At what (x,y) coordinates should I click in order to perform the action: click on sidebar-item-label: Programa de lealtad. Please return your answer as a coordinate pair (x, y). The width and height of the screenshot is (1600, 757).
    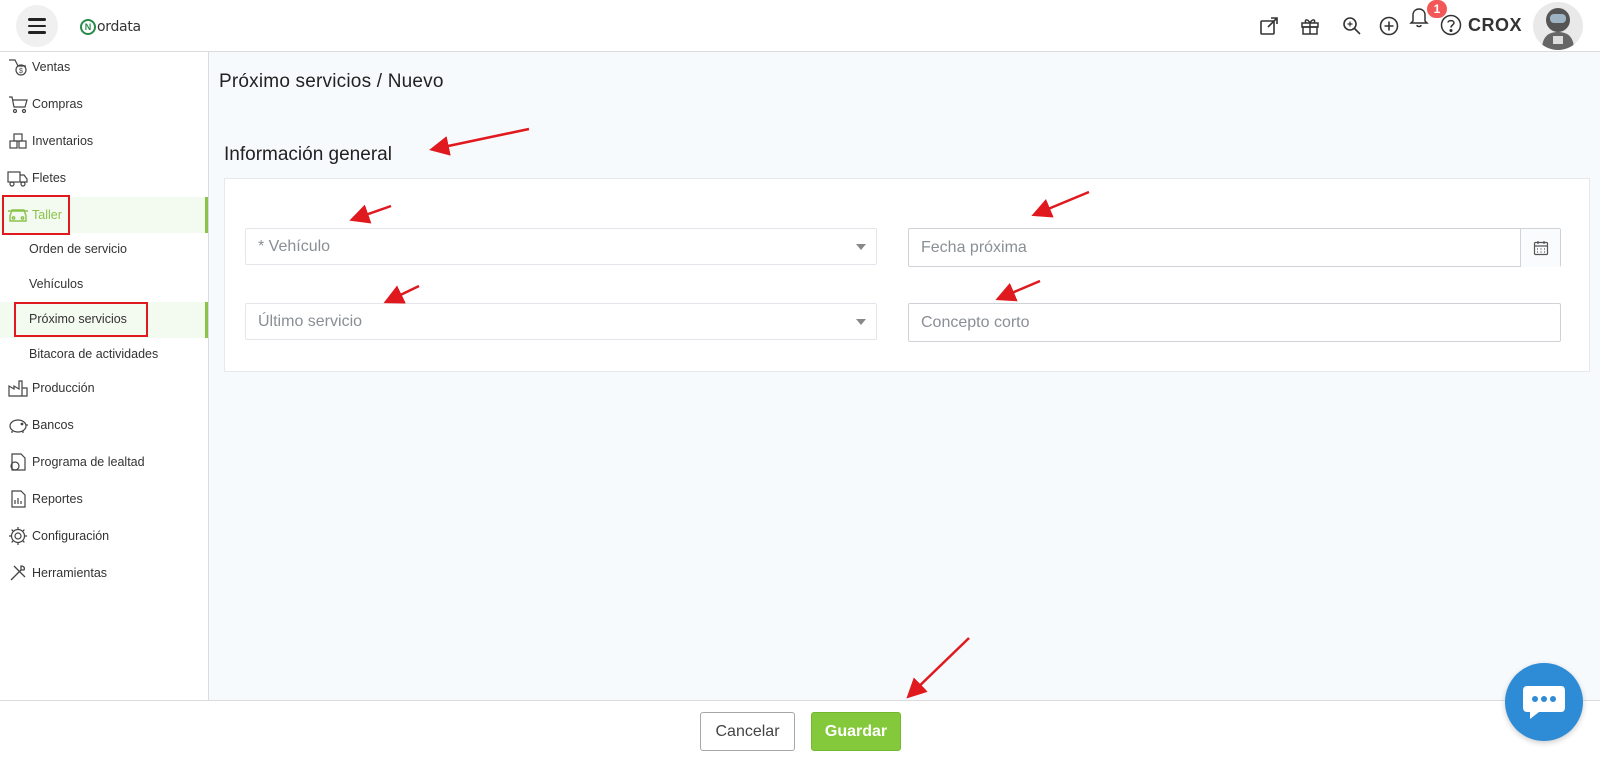
    Looking at the image, I should click on (88, 462).